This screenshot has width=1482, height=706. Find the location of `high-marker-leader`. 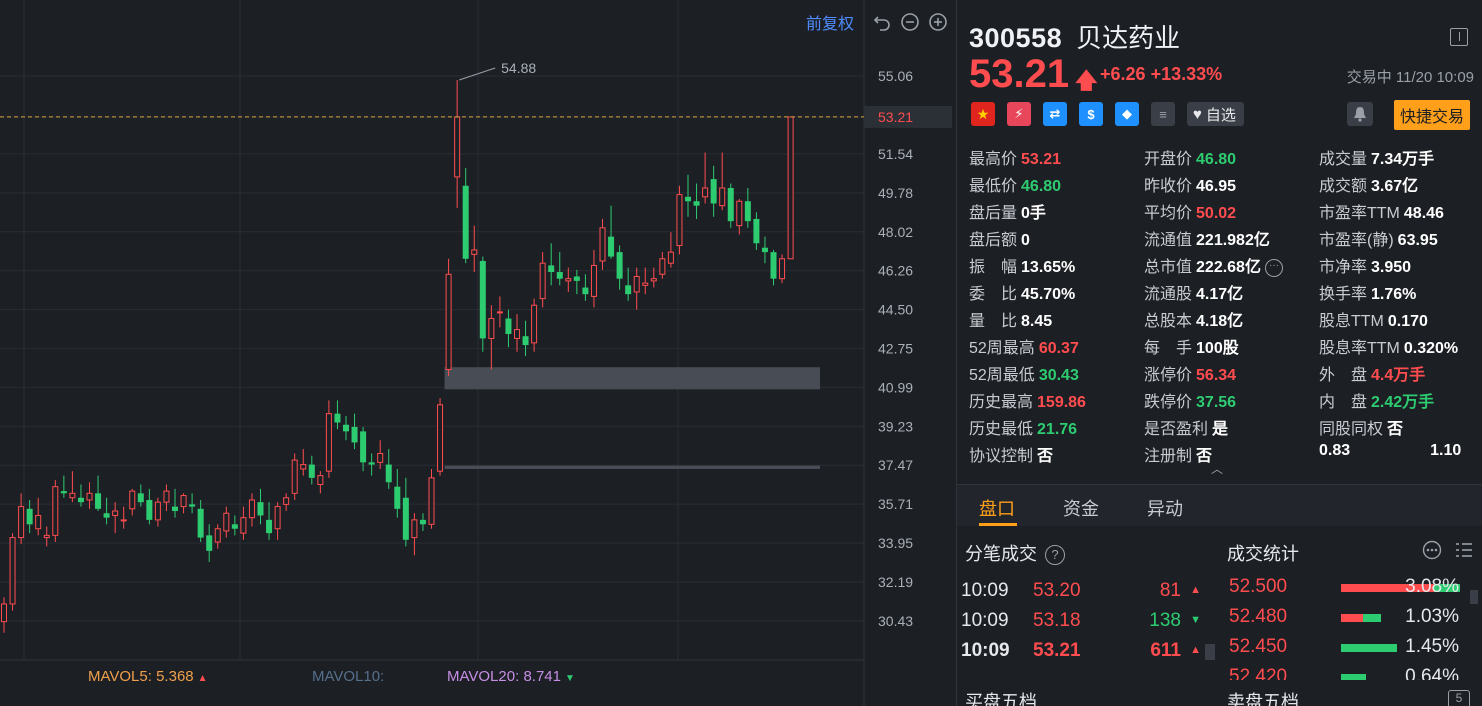

high-marker-leader is located at coordinates (477, 74).